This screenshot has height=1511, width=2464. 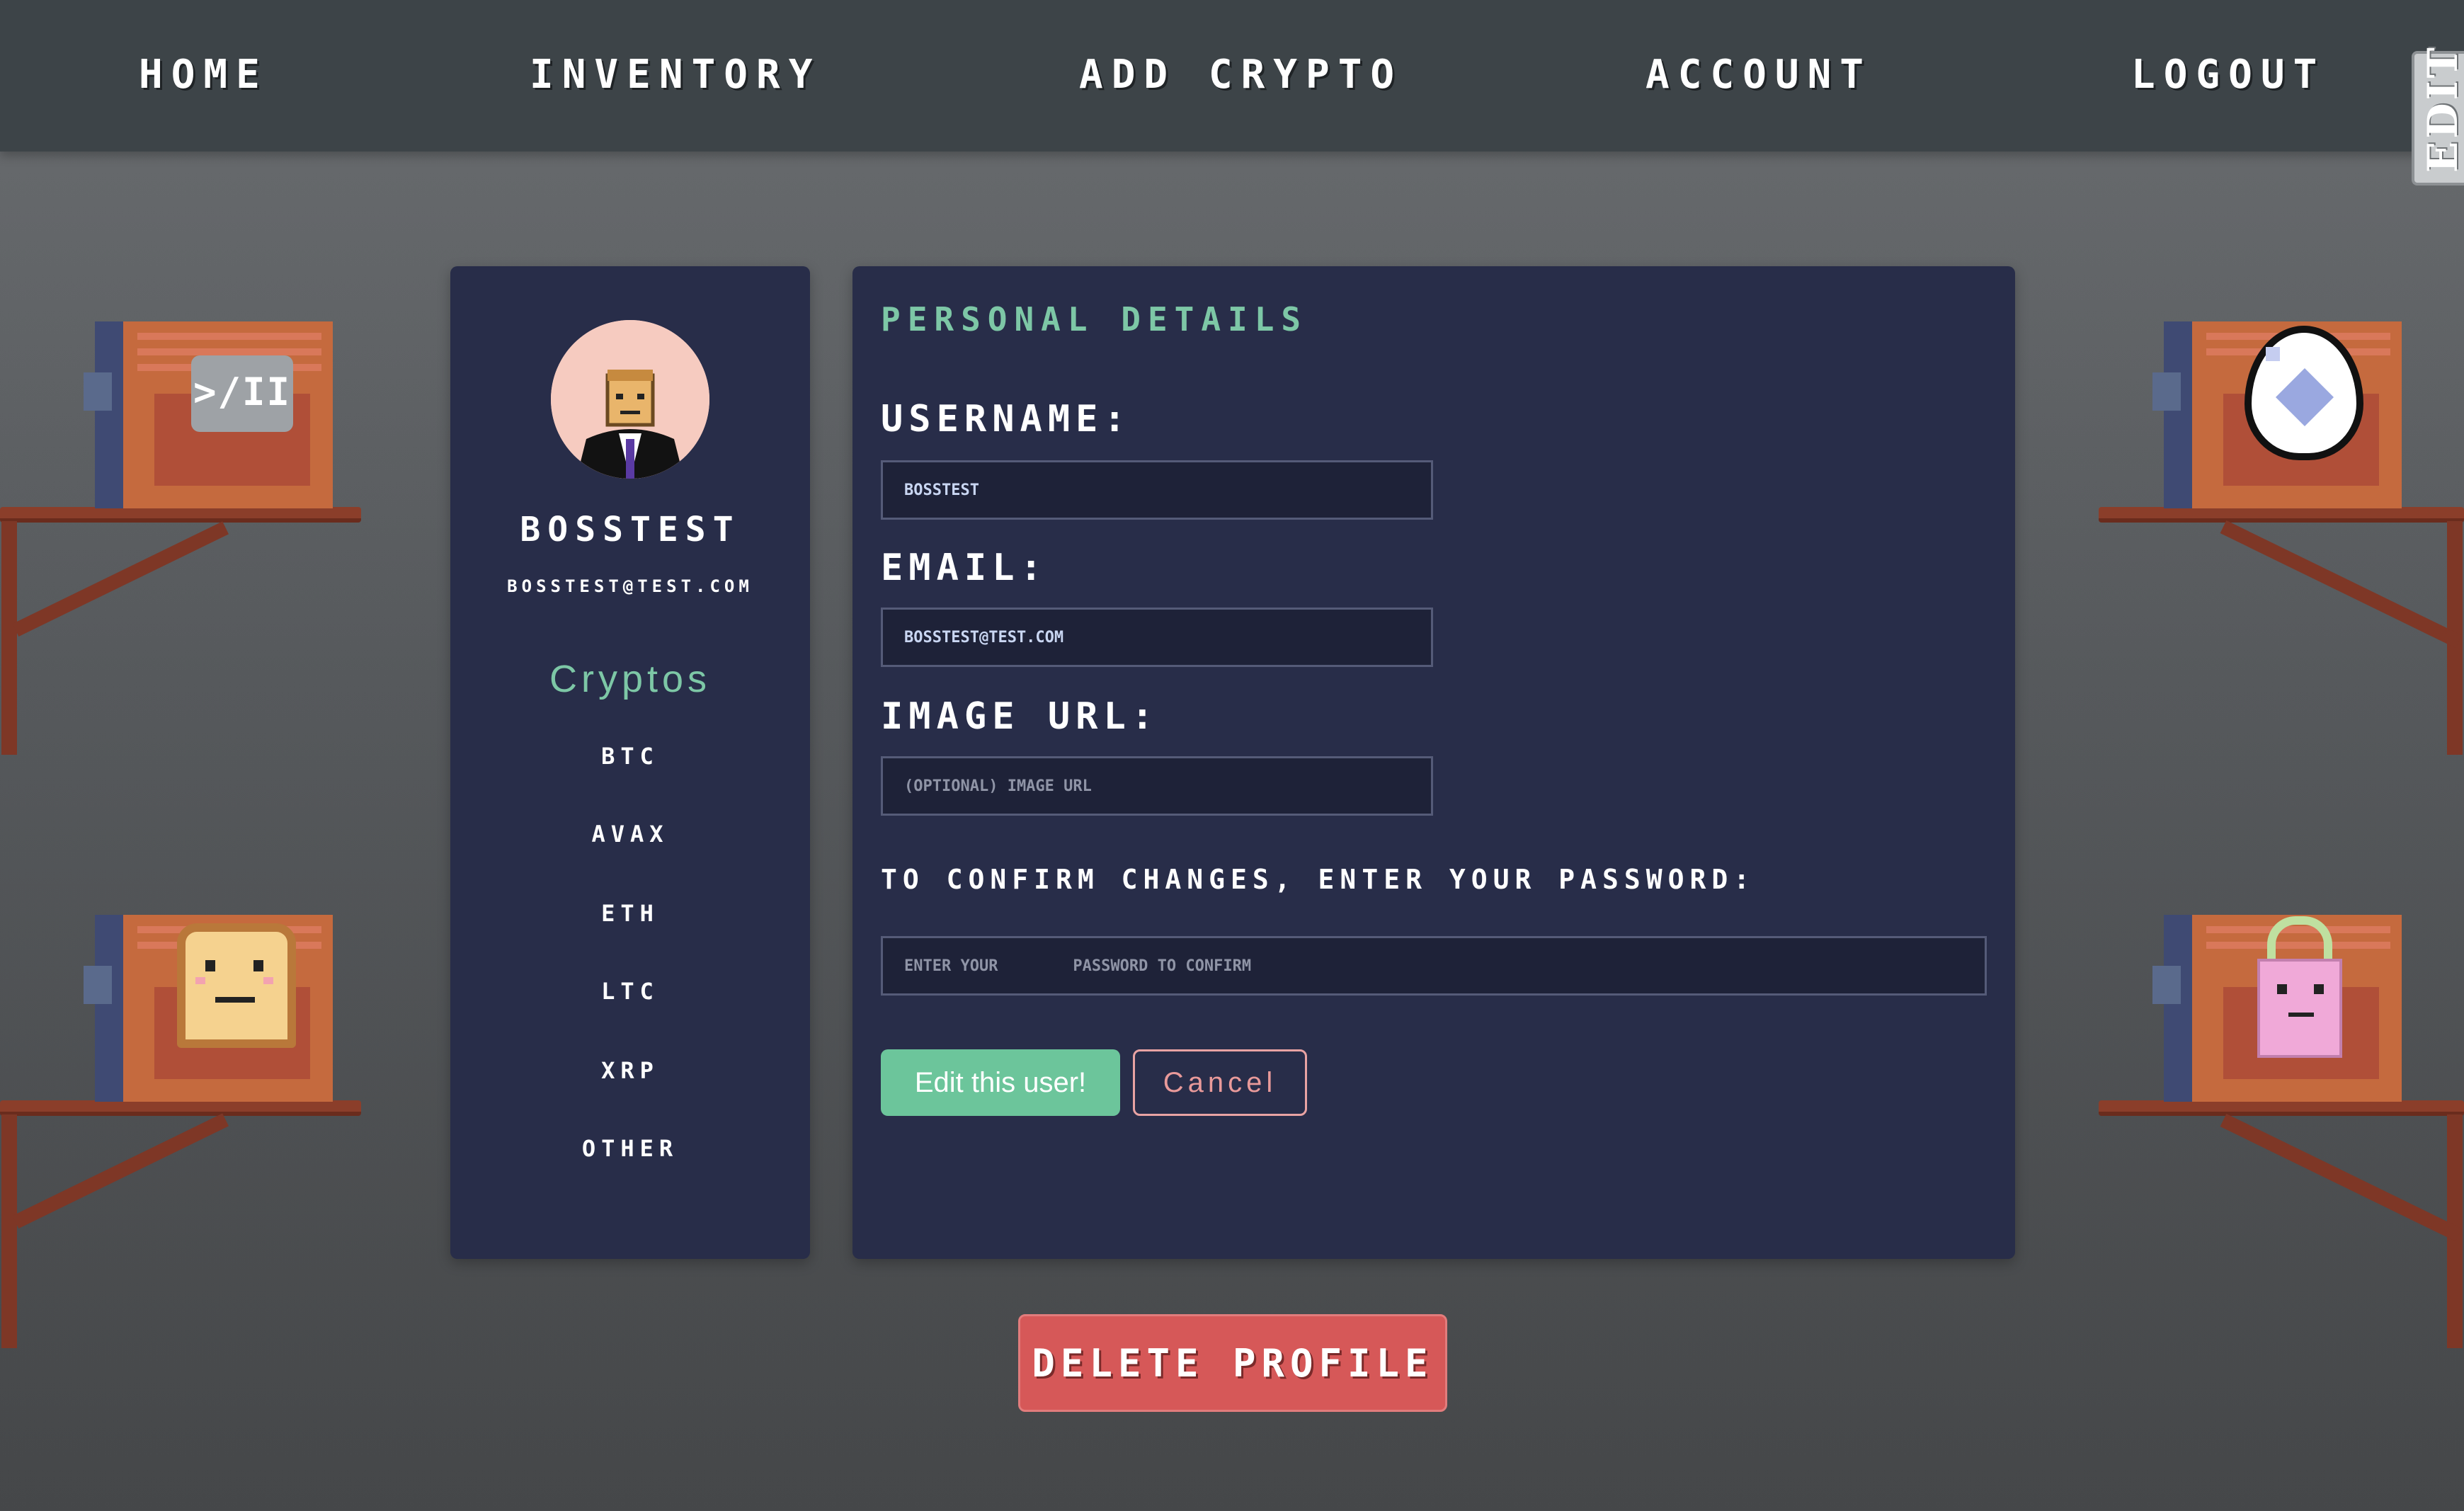 I want to click on image-url-field, so click(x=1157, y=786).